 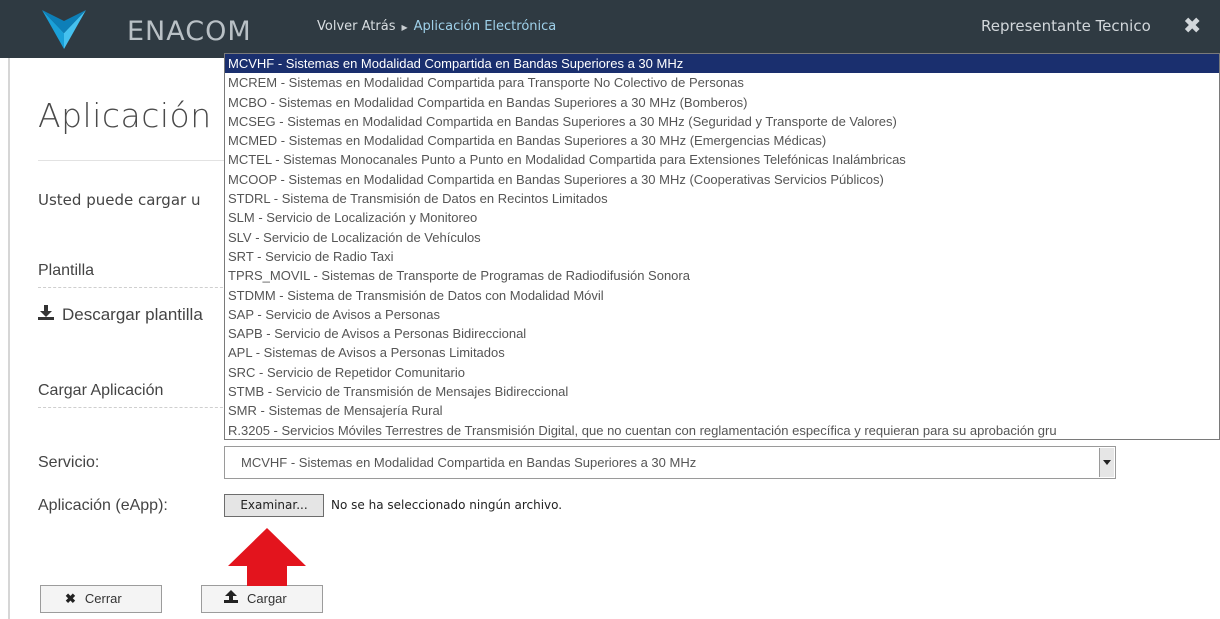 What do you see at coordinates (132, 314) in the screenshot?
I see `download-template-label: Descargar plantilla` at bounding box center [132, 314].